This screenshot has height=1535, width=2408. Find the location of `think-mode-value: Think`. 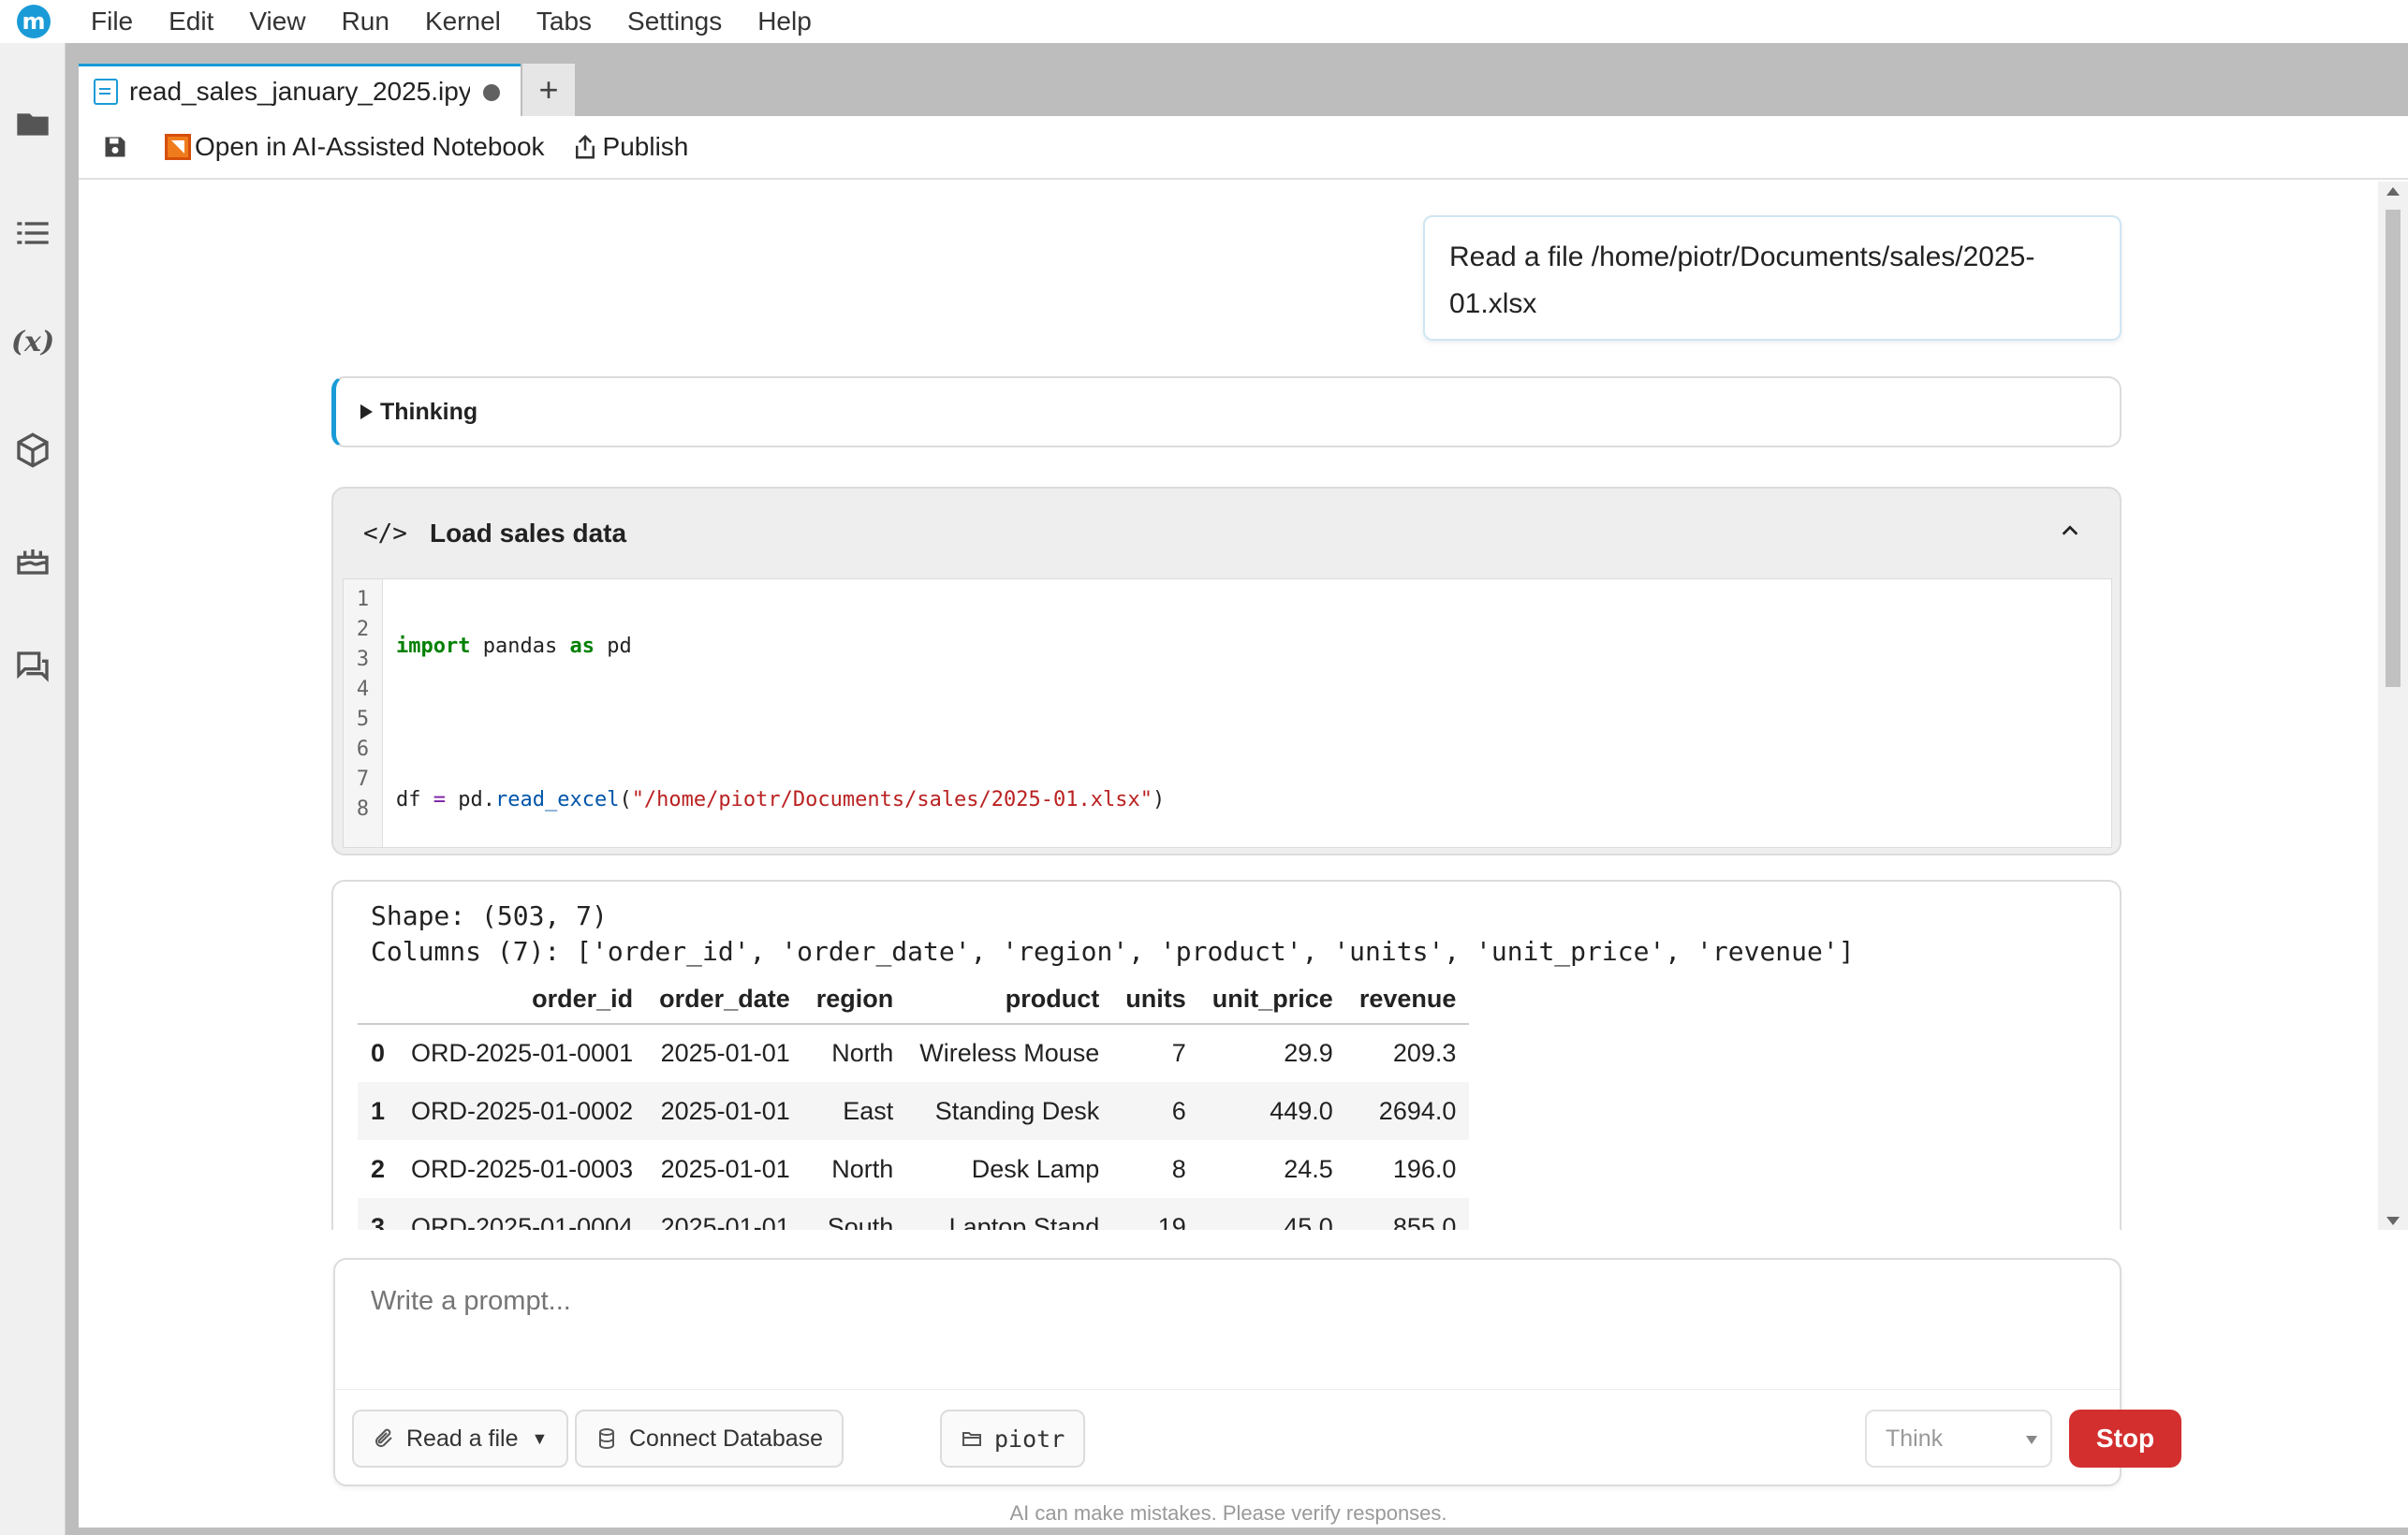

think-mode-value: Think is located at coordinates (1915, 1438).